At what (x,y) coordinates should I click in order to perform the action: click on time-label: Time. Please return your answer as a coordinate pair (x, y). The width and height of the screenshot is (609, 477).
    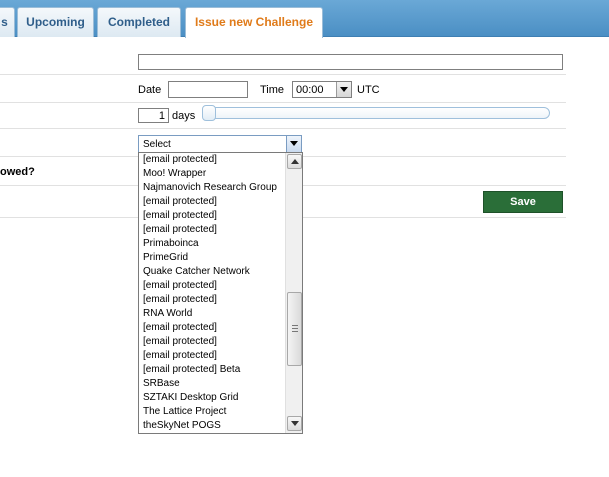
    Looking at the image, I should click on (272, 90).